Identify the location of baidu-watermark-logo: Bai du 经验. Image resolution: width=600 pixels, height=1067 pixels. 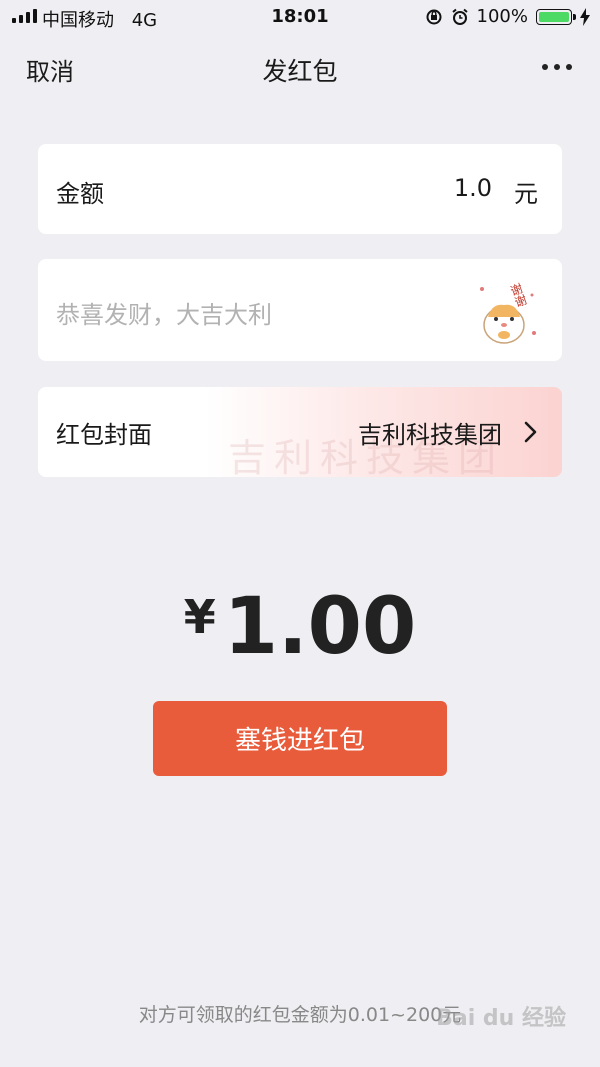
(501, 1018).